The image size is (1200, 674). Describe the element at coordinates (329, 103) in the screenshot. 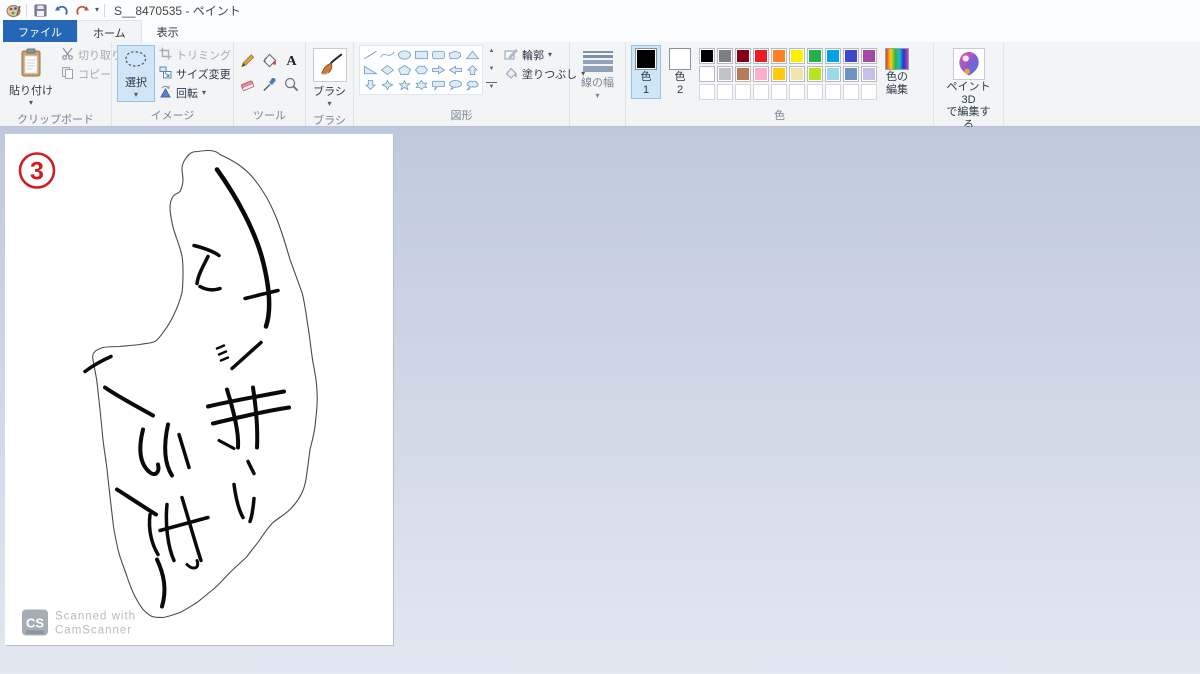

I see `brush-dropdown-icon: ▾` at that location.